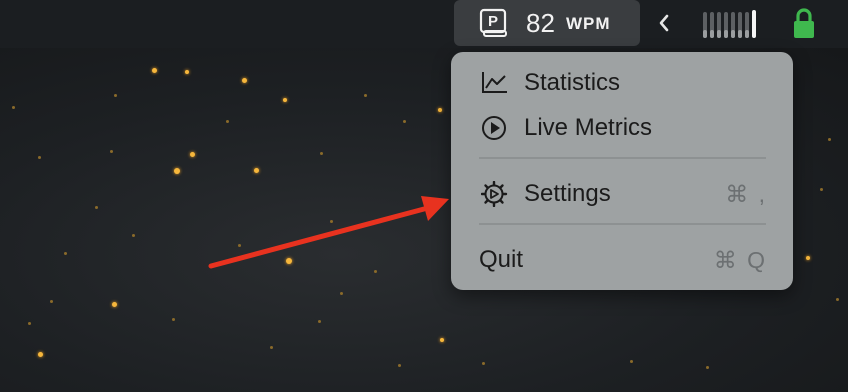 The height and width of the screenshot is (392, 848). Describe the element at coordinates (424, 24) in the screenshot. I see `menu-bar: P 82 WPM` at that location.